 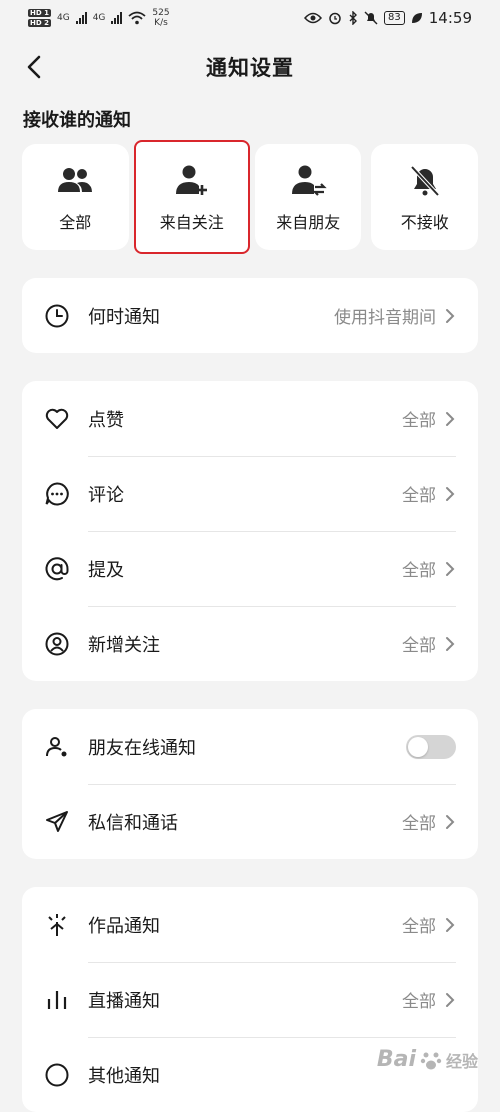 I want to click on paw-icon, so click(x=431, y=1060).